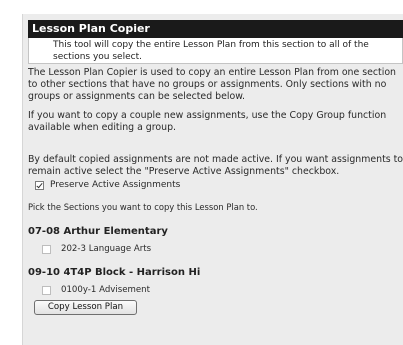 This screenshot has height=345, width=403. What do you see at coordinates (115, 185) in the screenshot?
I see `preserve-active-assignments-label: Preserve Active Assignments` at bounding box center [115, 185].